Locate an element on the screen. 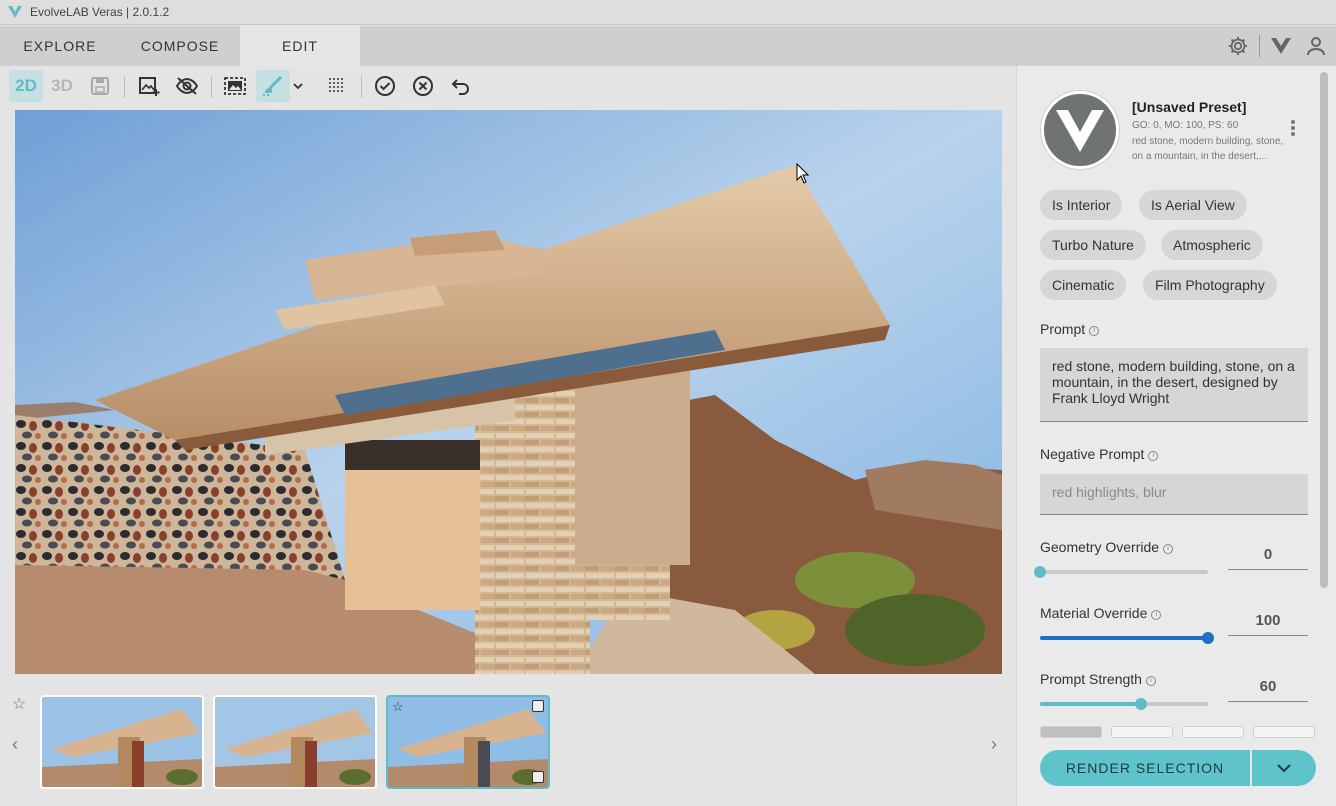 This screenshot has width=1336, height=806. chip-atmospheric: Atmospheric is located at coordinates (1212, 245).